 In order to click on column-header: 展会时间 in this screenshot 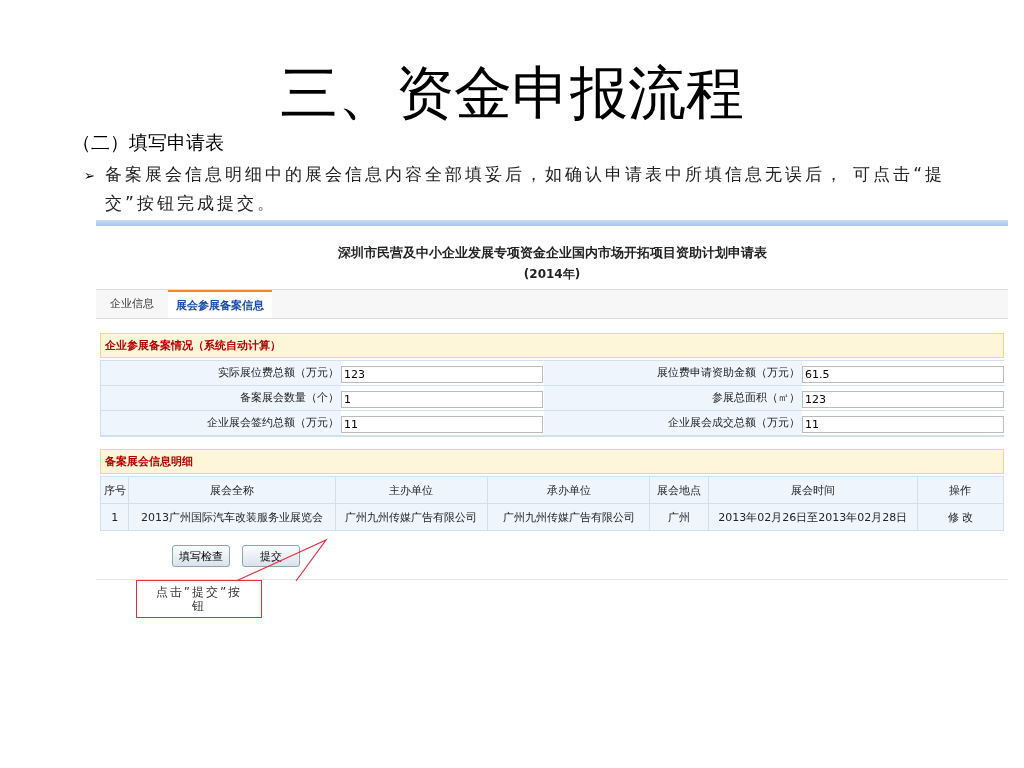, I will do `click(813, 490)`.